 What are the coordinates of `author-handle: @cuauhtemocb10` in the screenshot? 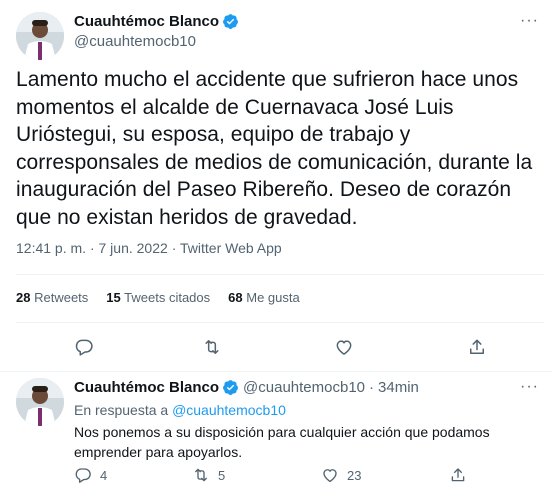 It's located at (135, 41).